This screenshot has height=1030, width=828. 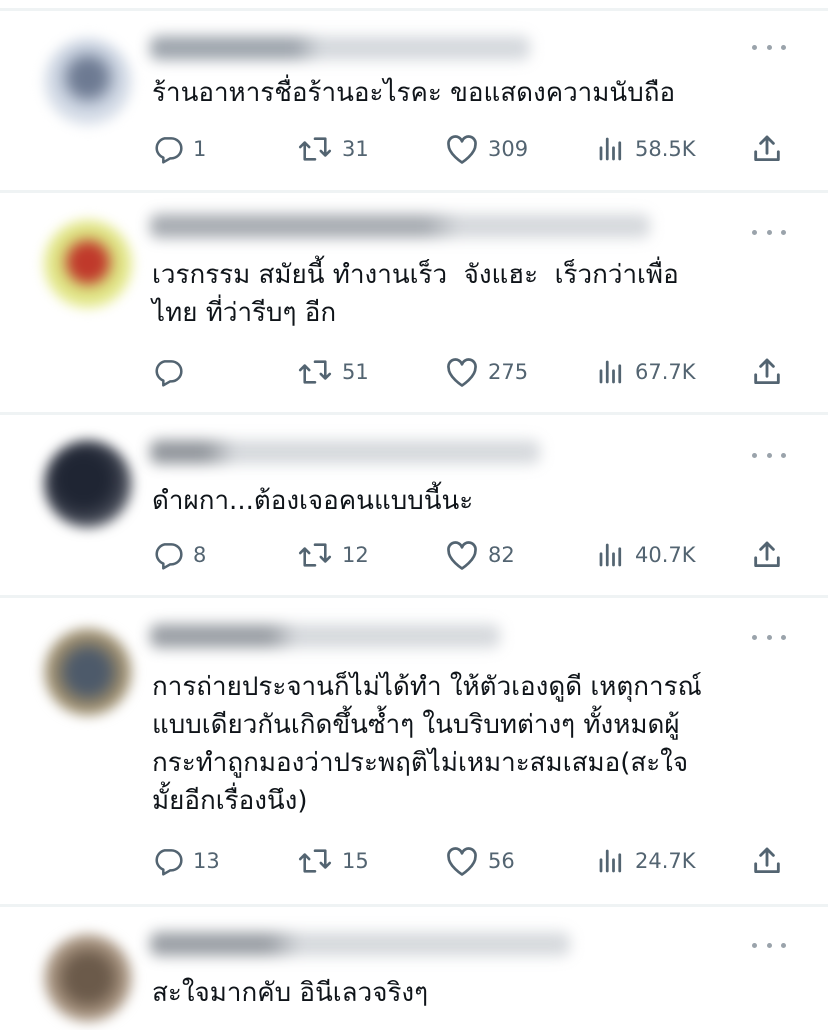 I want to click on like-count: 56, so click(x=501, y=861).